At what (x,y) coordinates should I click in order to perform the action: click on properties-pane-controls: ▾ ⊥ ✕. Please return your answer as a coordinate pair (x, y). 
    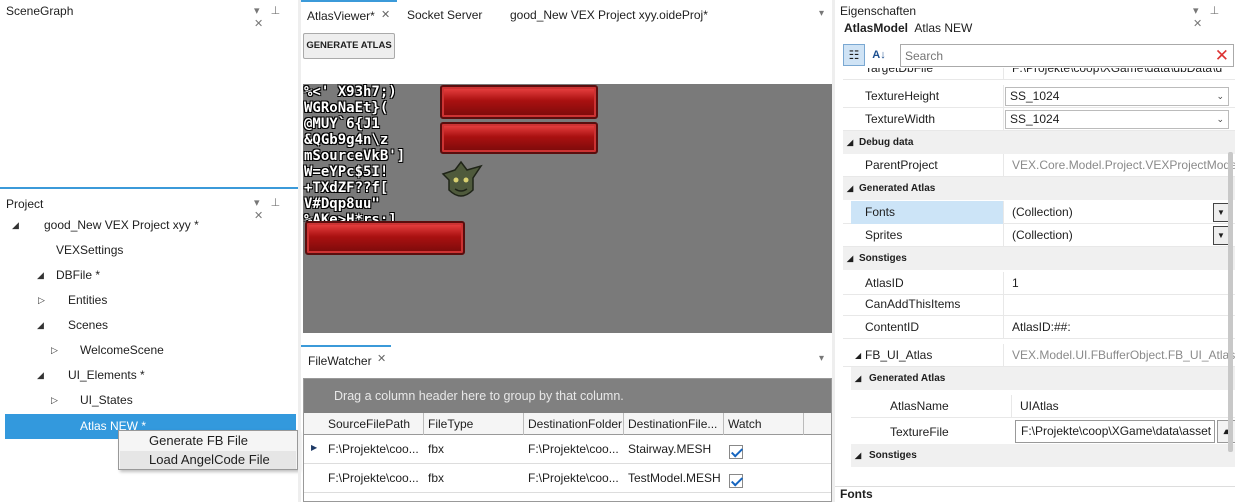
    Looking at the image, I should click on (1214, 17).